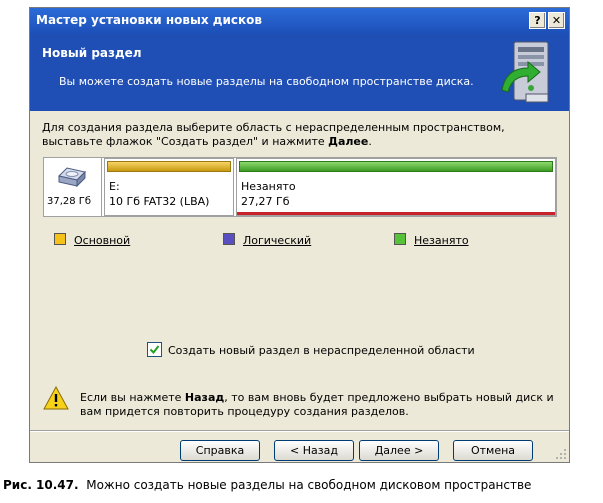 Image resolution: width=603 pixels, height=503 pixels. What do you see at coordinates (267, 240) in the screenshot?
I see `legend-logical: Логический` at bounding box center [267, 240].